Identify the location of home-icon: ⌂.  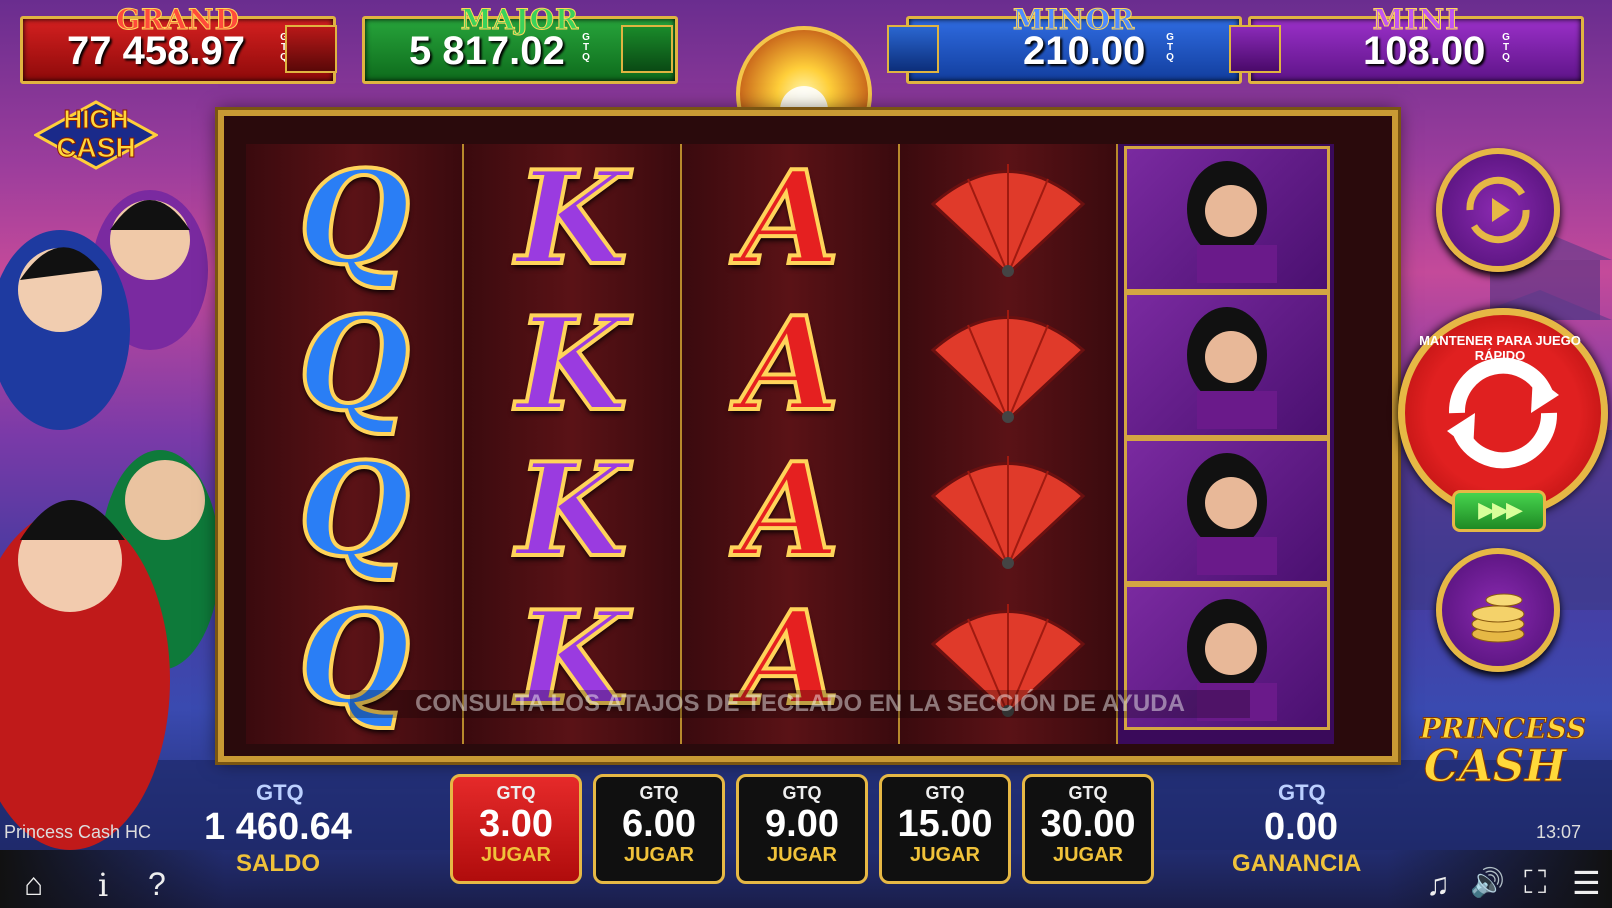
(33, 884).